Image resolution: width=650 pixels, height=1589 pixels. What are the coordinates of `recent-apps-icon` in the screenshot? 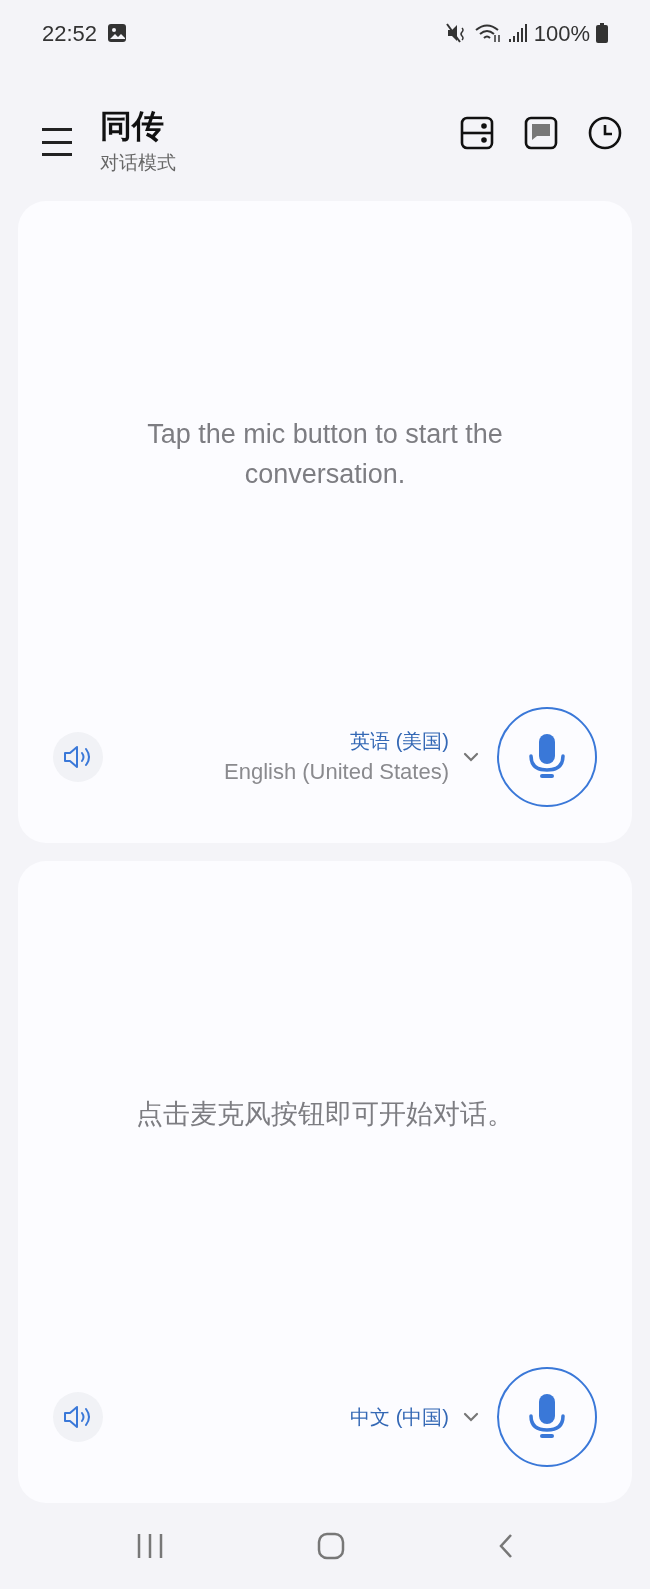 It's located at (150, 1546).